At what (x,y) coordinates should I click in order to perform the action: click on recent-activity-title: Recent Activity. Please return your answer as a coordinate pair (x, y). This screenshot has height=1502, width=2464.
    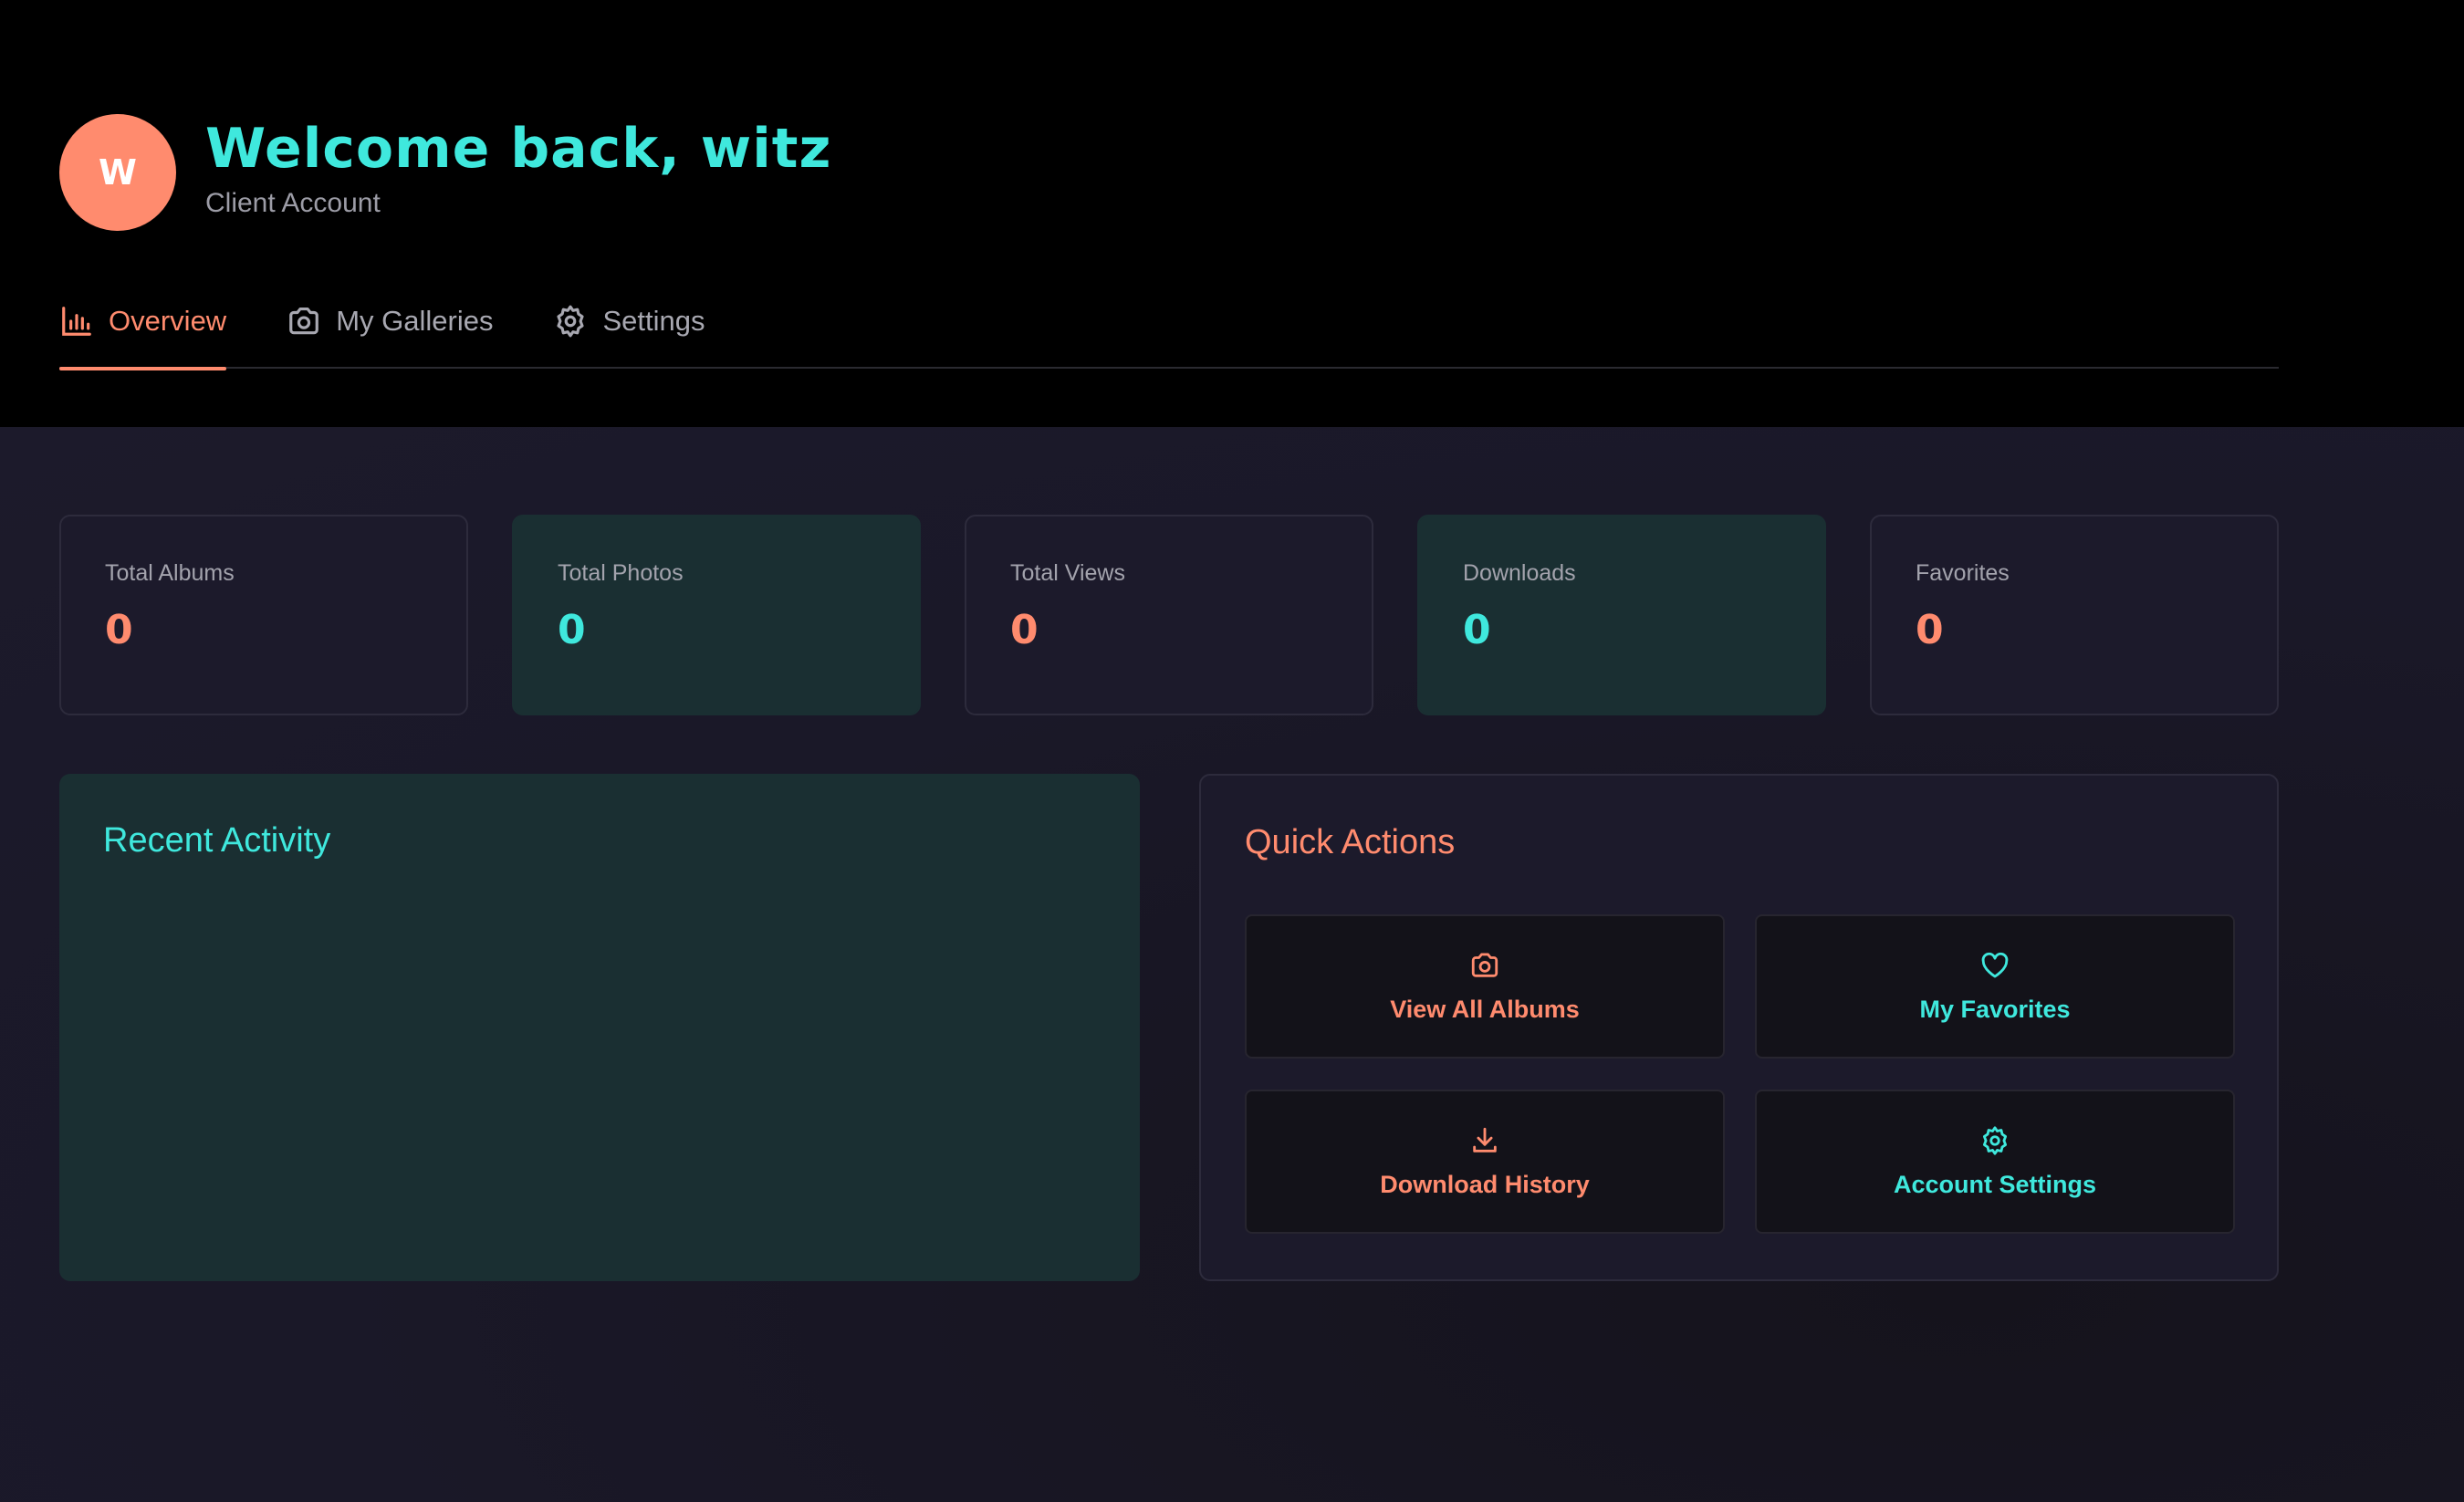
    Looking at the image, I should click on (217, 840).